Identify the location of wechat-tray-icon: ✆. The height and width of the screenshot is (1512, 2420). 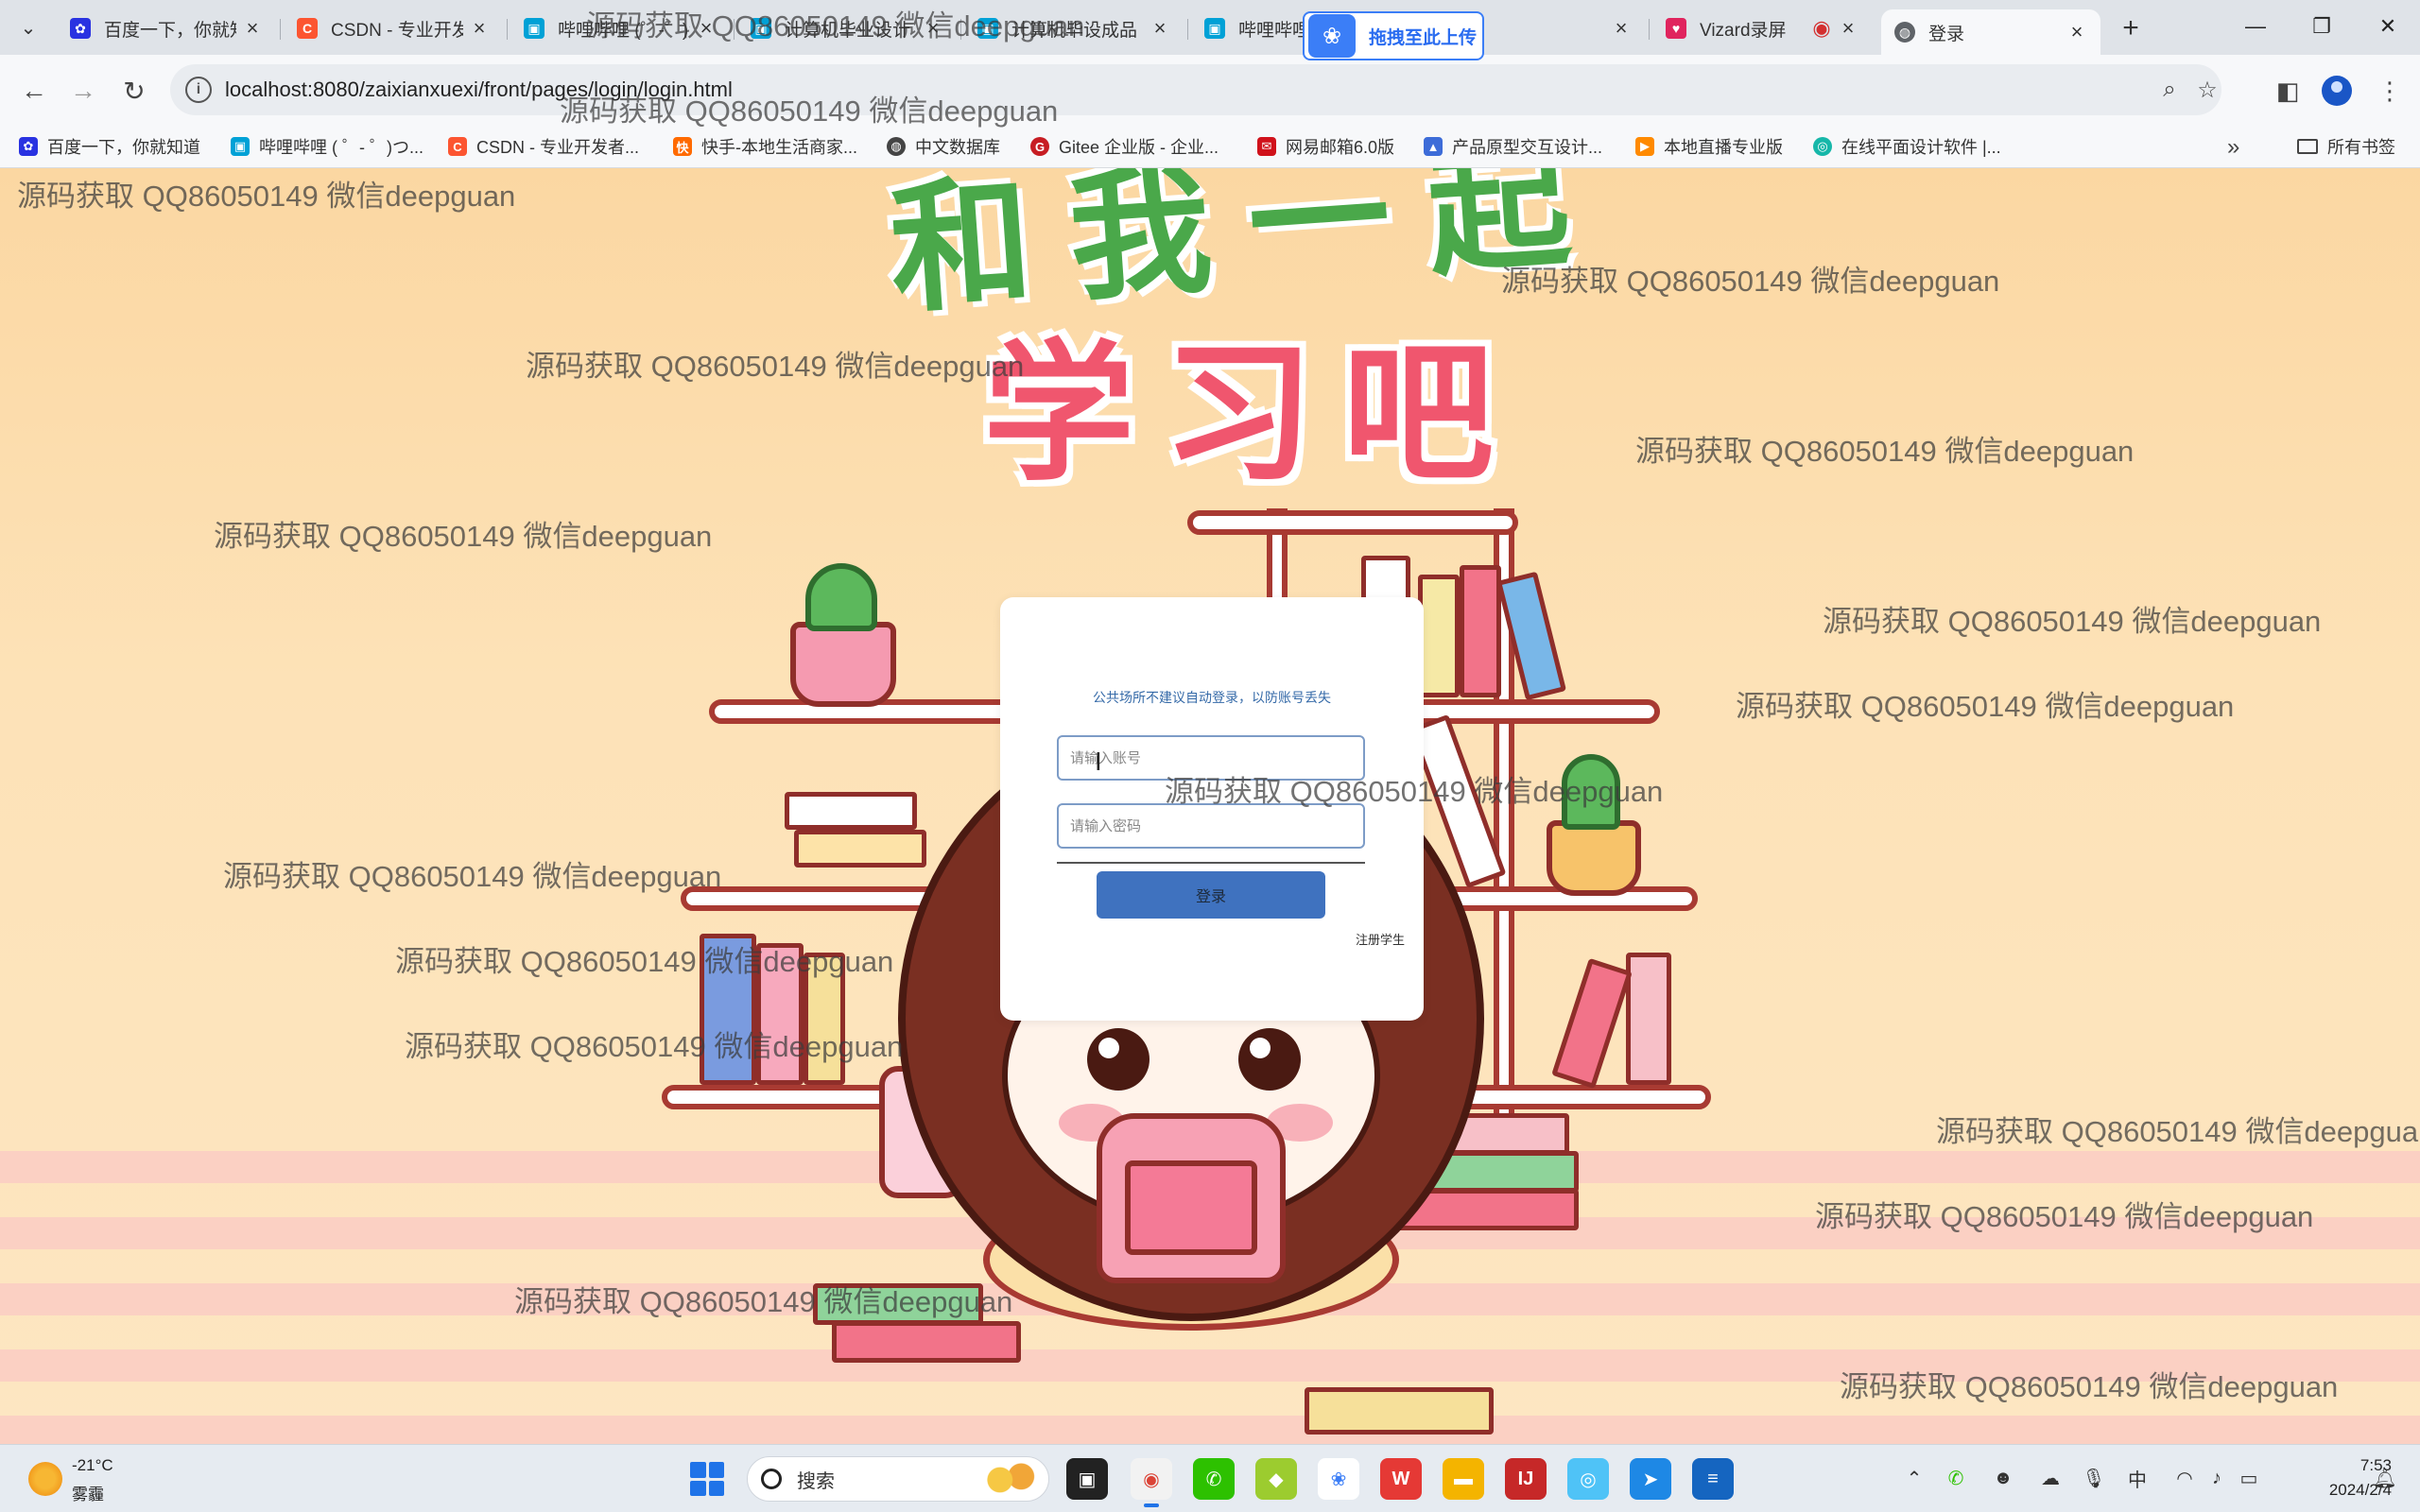
(1956, 1478).